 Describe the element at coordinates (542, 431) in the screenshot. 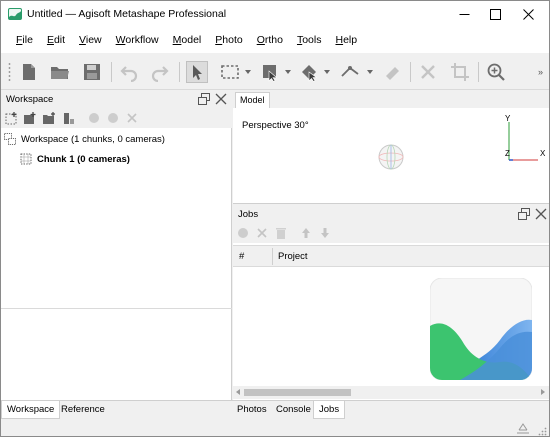

I see `resize-grip-icon` at that location.